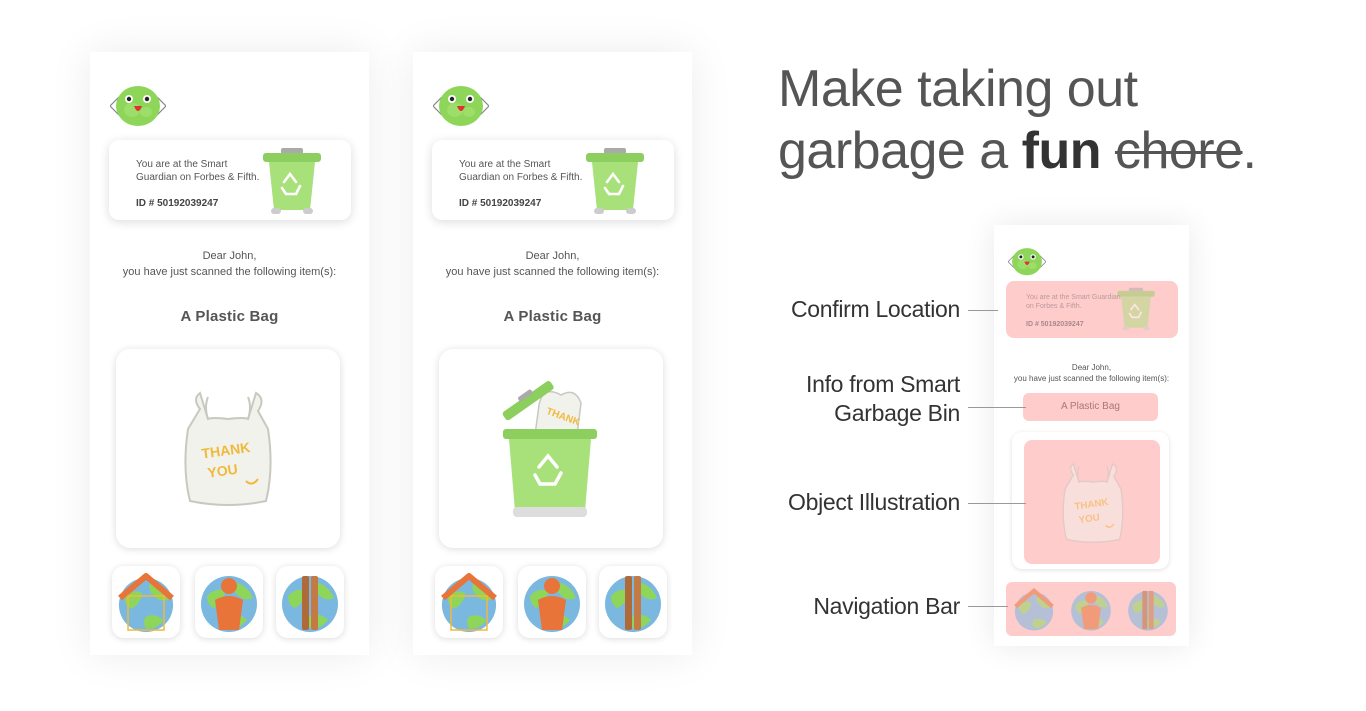  I want to click on object-illustration-highlight, so click(1092, 502).